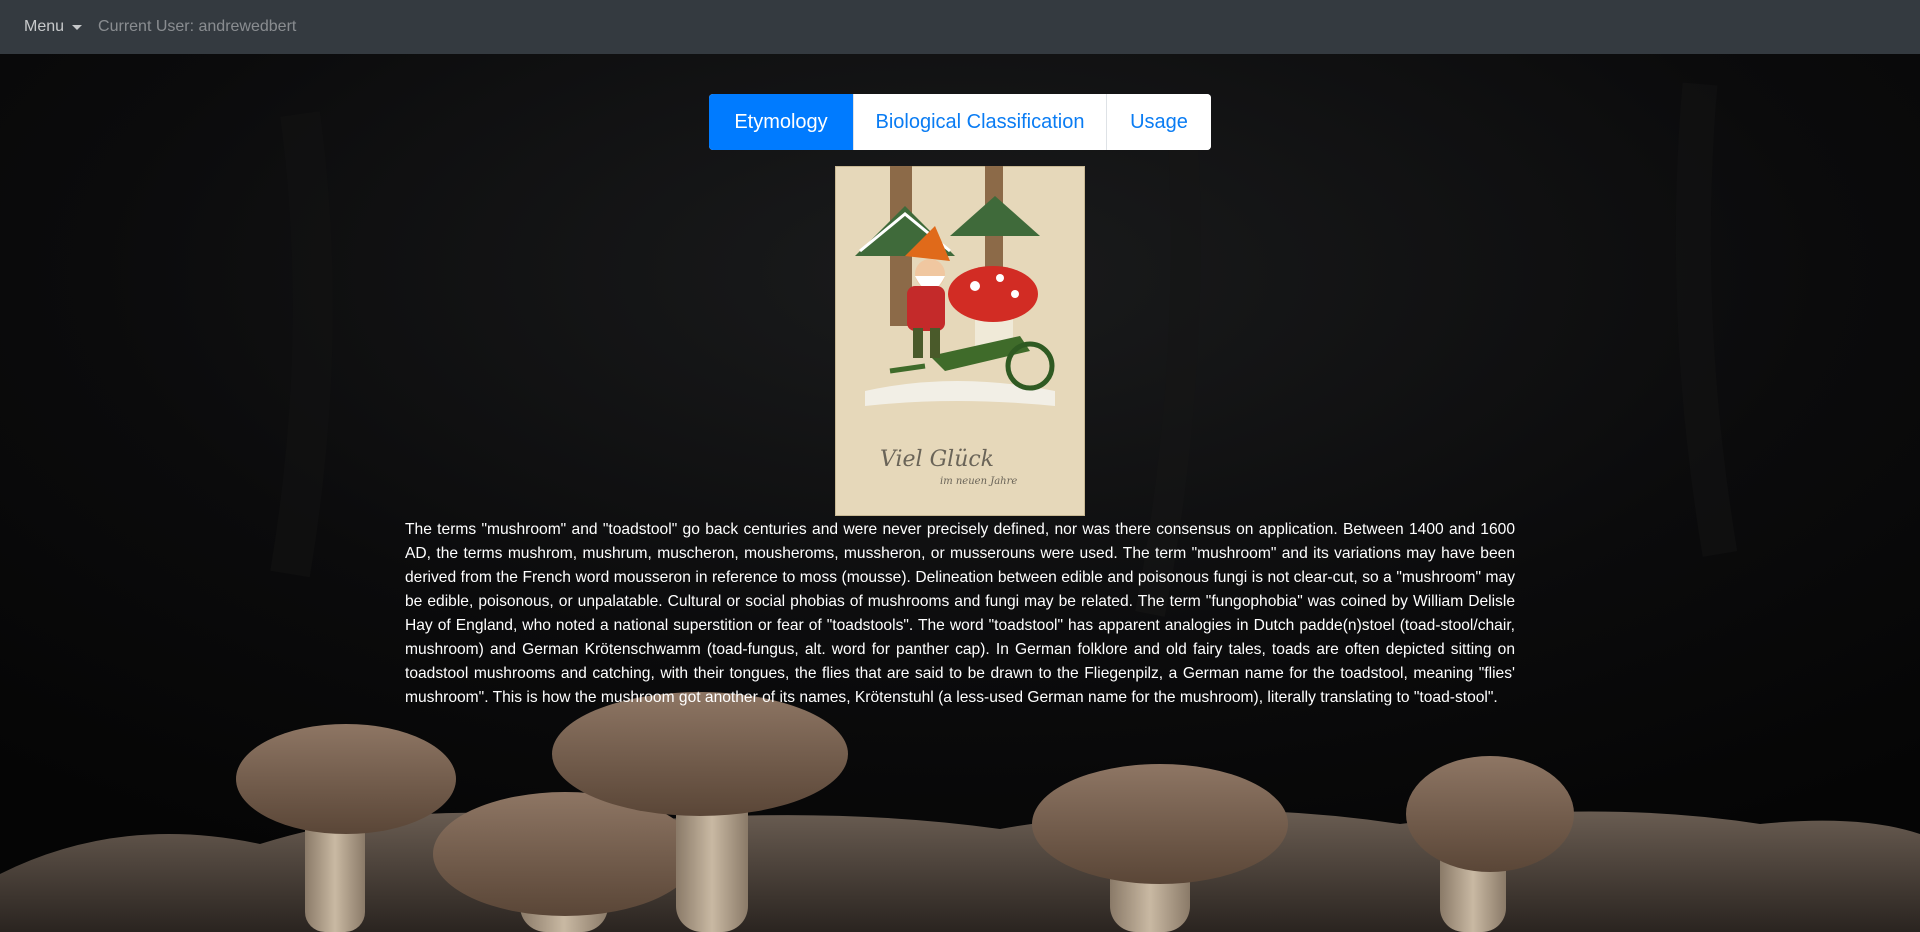  I want to click on postcard-caption-line1: Viel Glück, so click(937, 459).